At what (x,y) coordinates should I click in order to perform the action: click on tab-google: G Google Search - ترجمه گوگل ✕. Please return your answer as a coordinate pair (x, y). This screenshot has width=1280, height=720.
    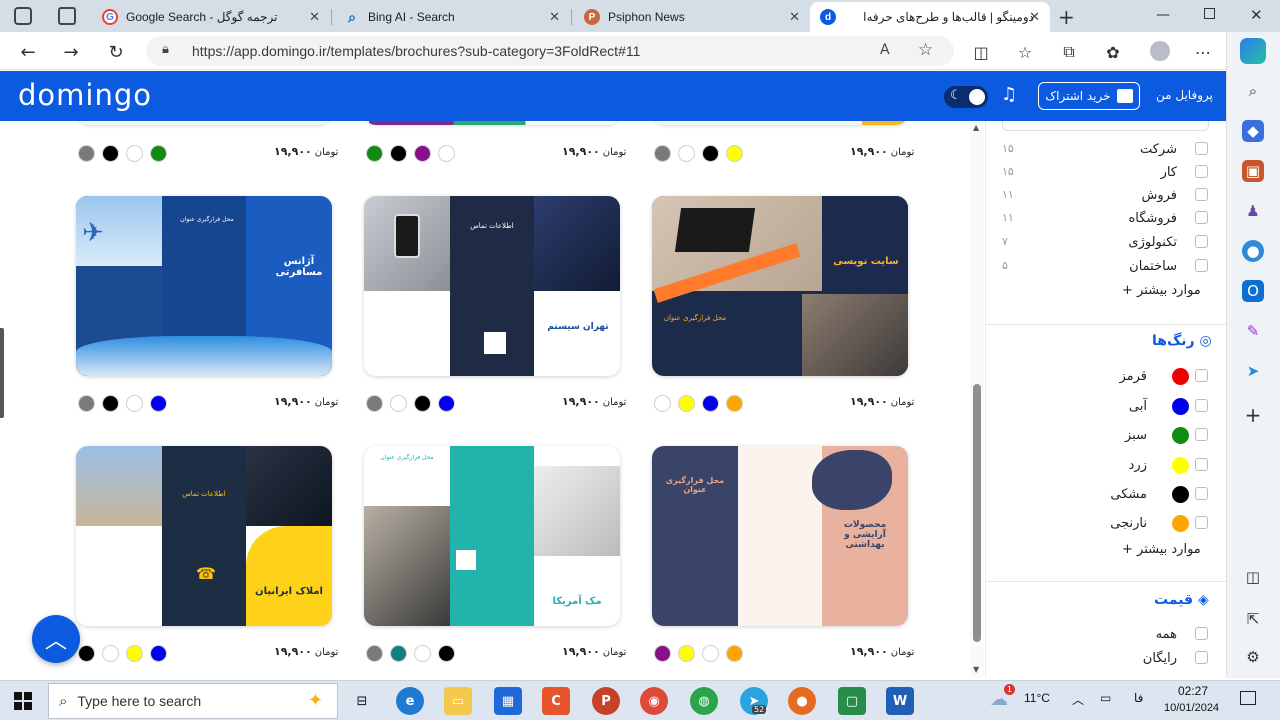
    Looking at the image, I should click on (211, 17).